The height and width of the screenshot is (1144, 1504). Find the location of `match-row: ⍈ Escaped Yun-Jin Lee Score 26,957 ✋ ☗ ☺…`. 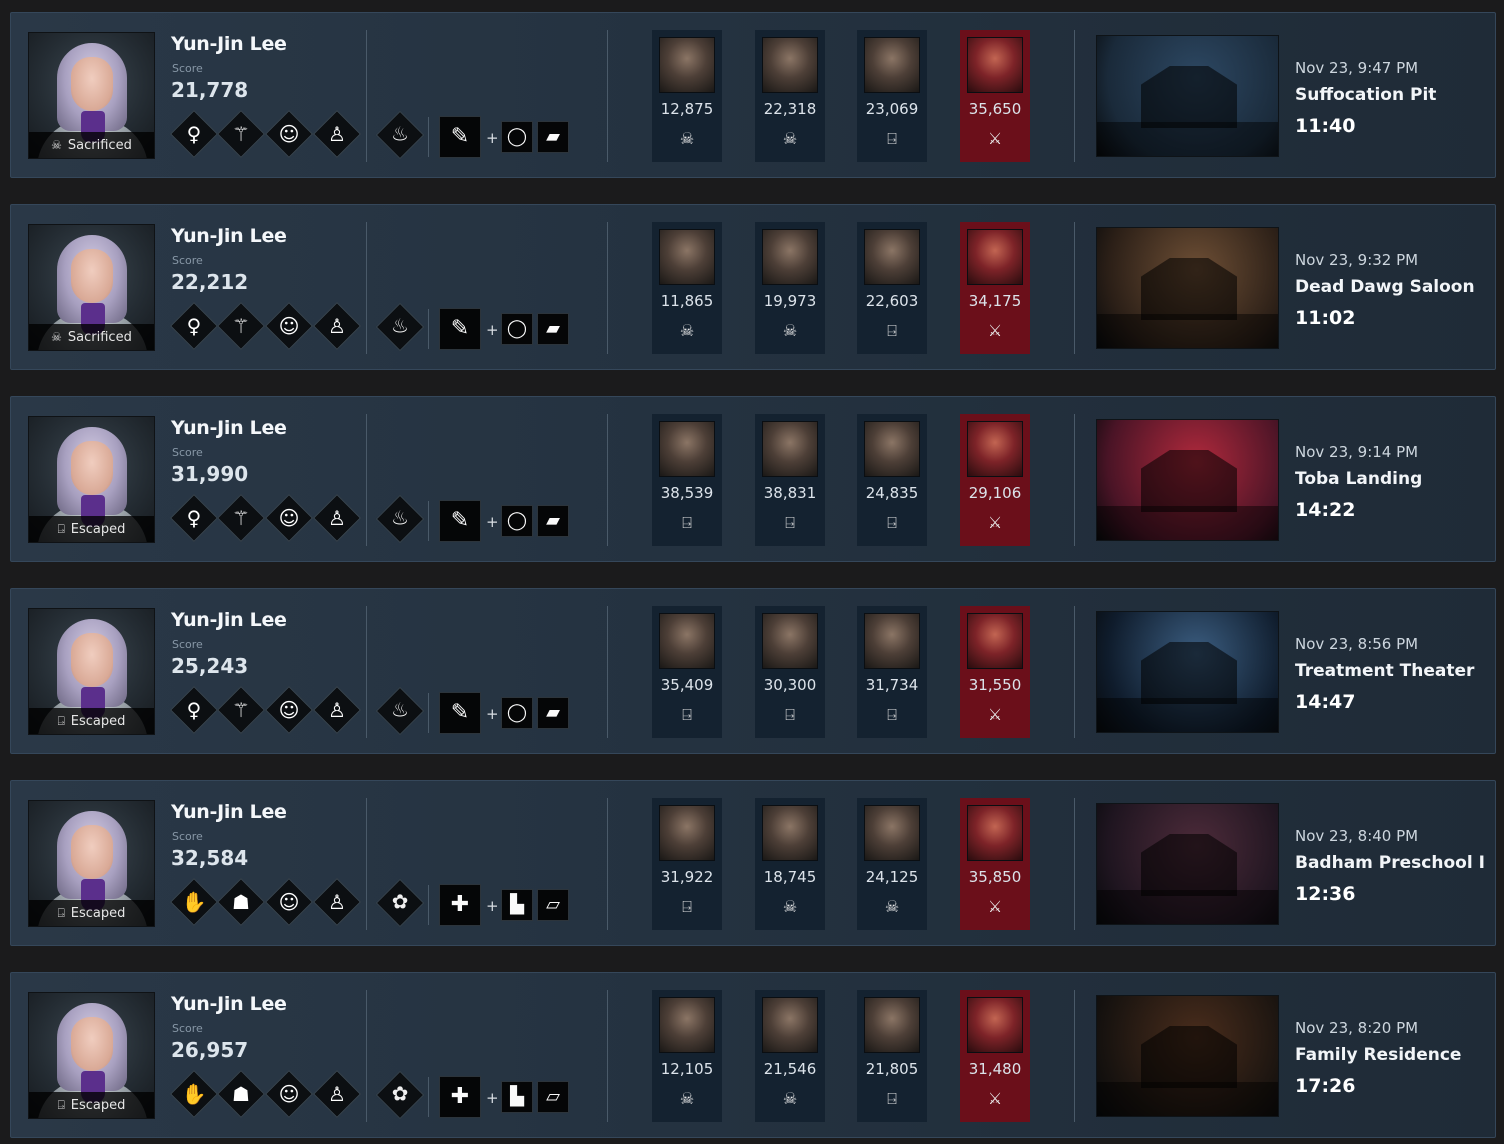

match-row: ⍈ Escaped Yun-Jin Lee Score 26,957 ✋ ☗ ☺… is located at coordinates (753, 1055).